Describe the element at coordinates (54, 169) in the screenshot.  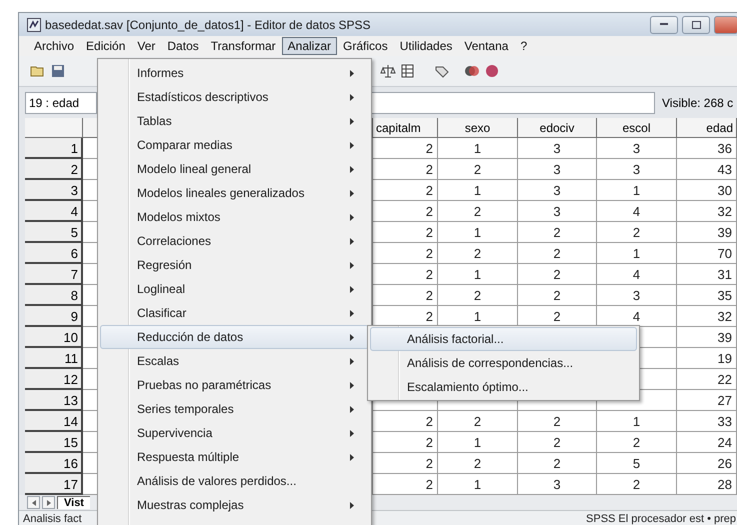
I see `row-number: 2` at that location.